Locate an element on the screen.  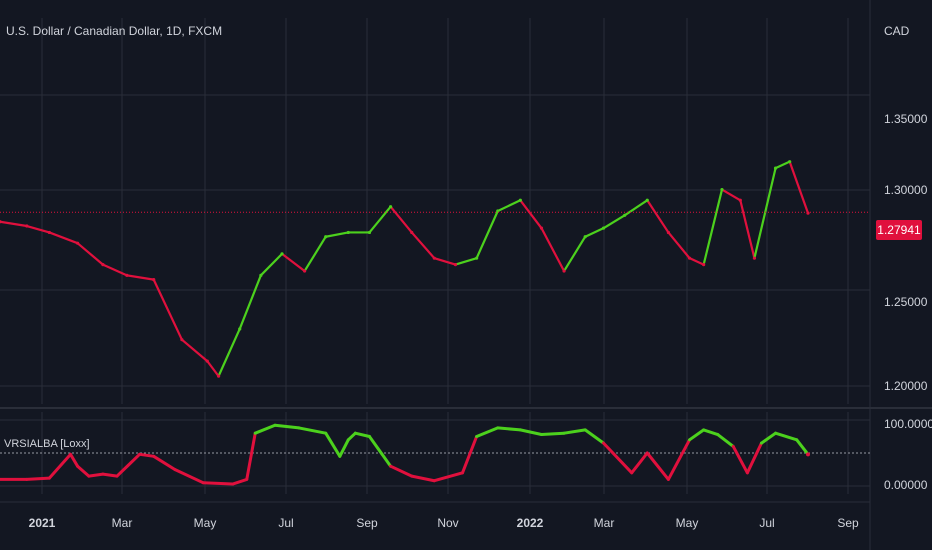
indicator-name: VRSIALBA [Loxx] is located at coordinates (47, 444).